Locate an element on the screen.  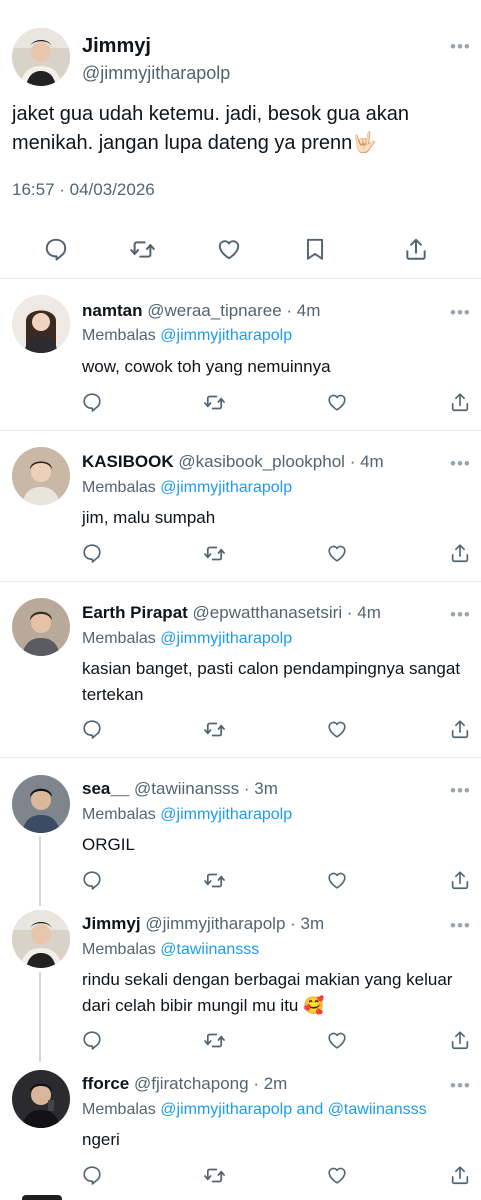
replying-to-link: @tawiinansss is located at coordinates (209, 949).